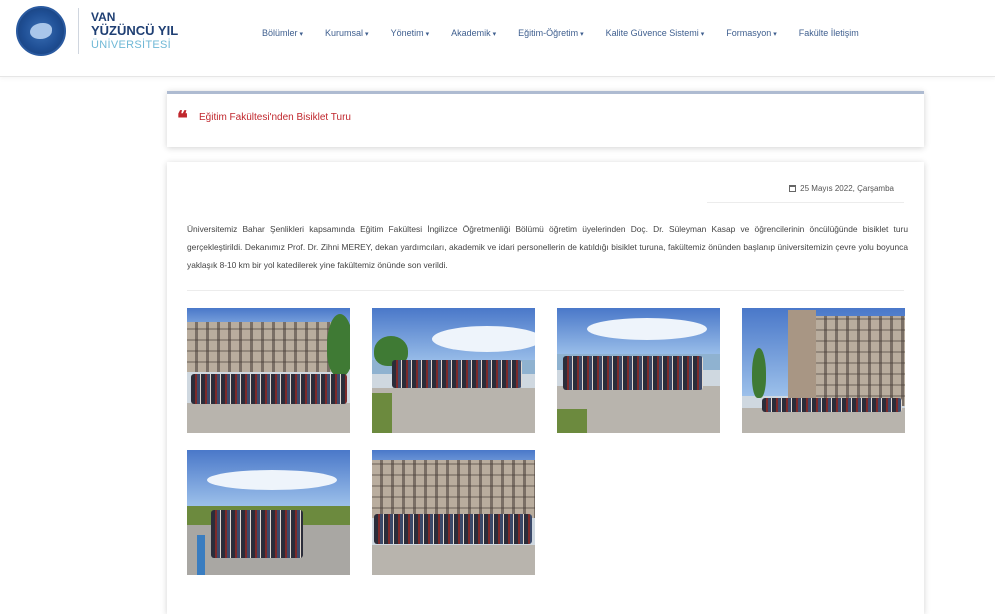 The width and height of the screenshot is (995, 614). I want to click on nav-item-formasyon: Formasyon ▾, so click(751, 33).